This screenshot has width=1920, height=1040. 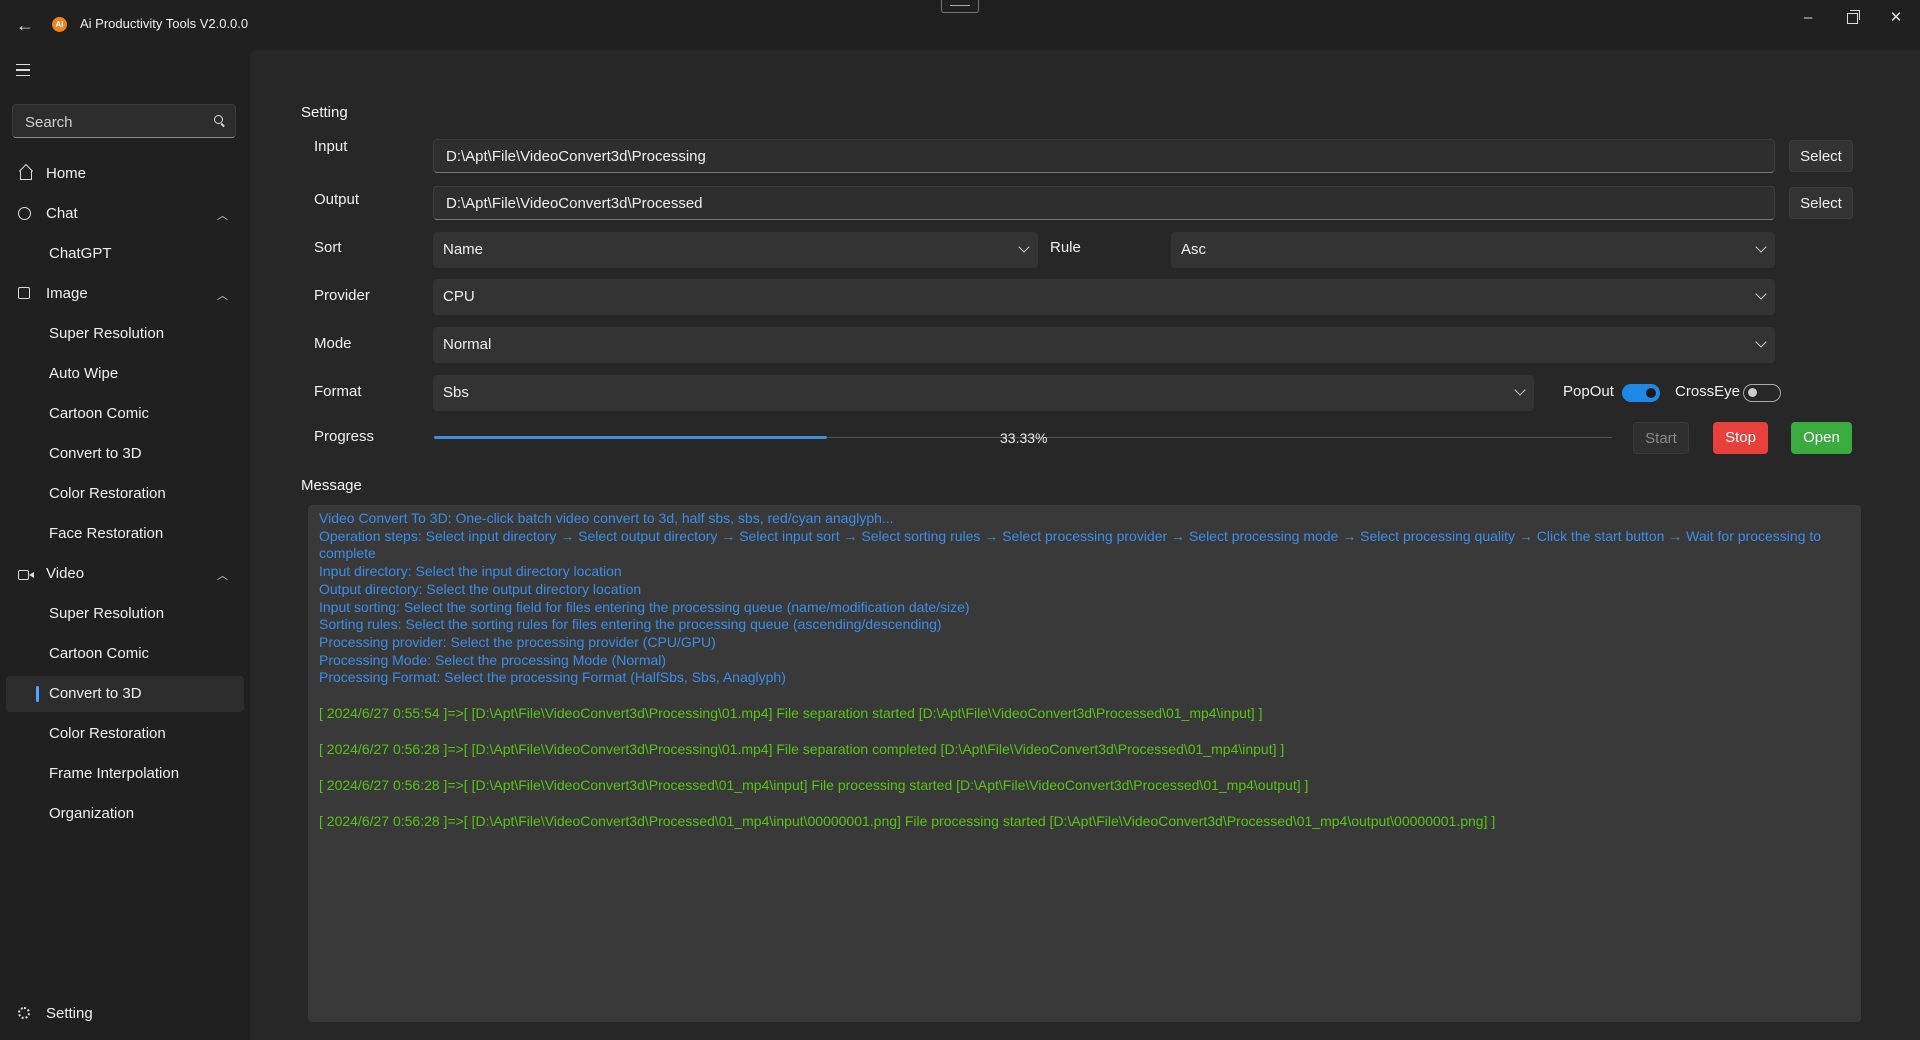 I want to click on mode-dropdown: Normal, so click(x=1104, y=345).